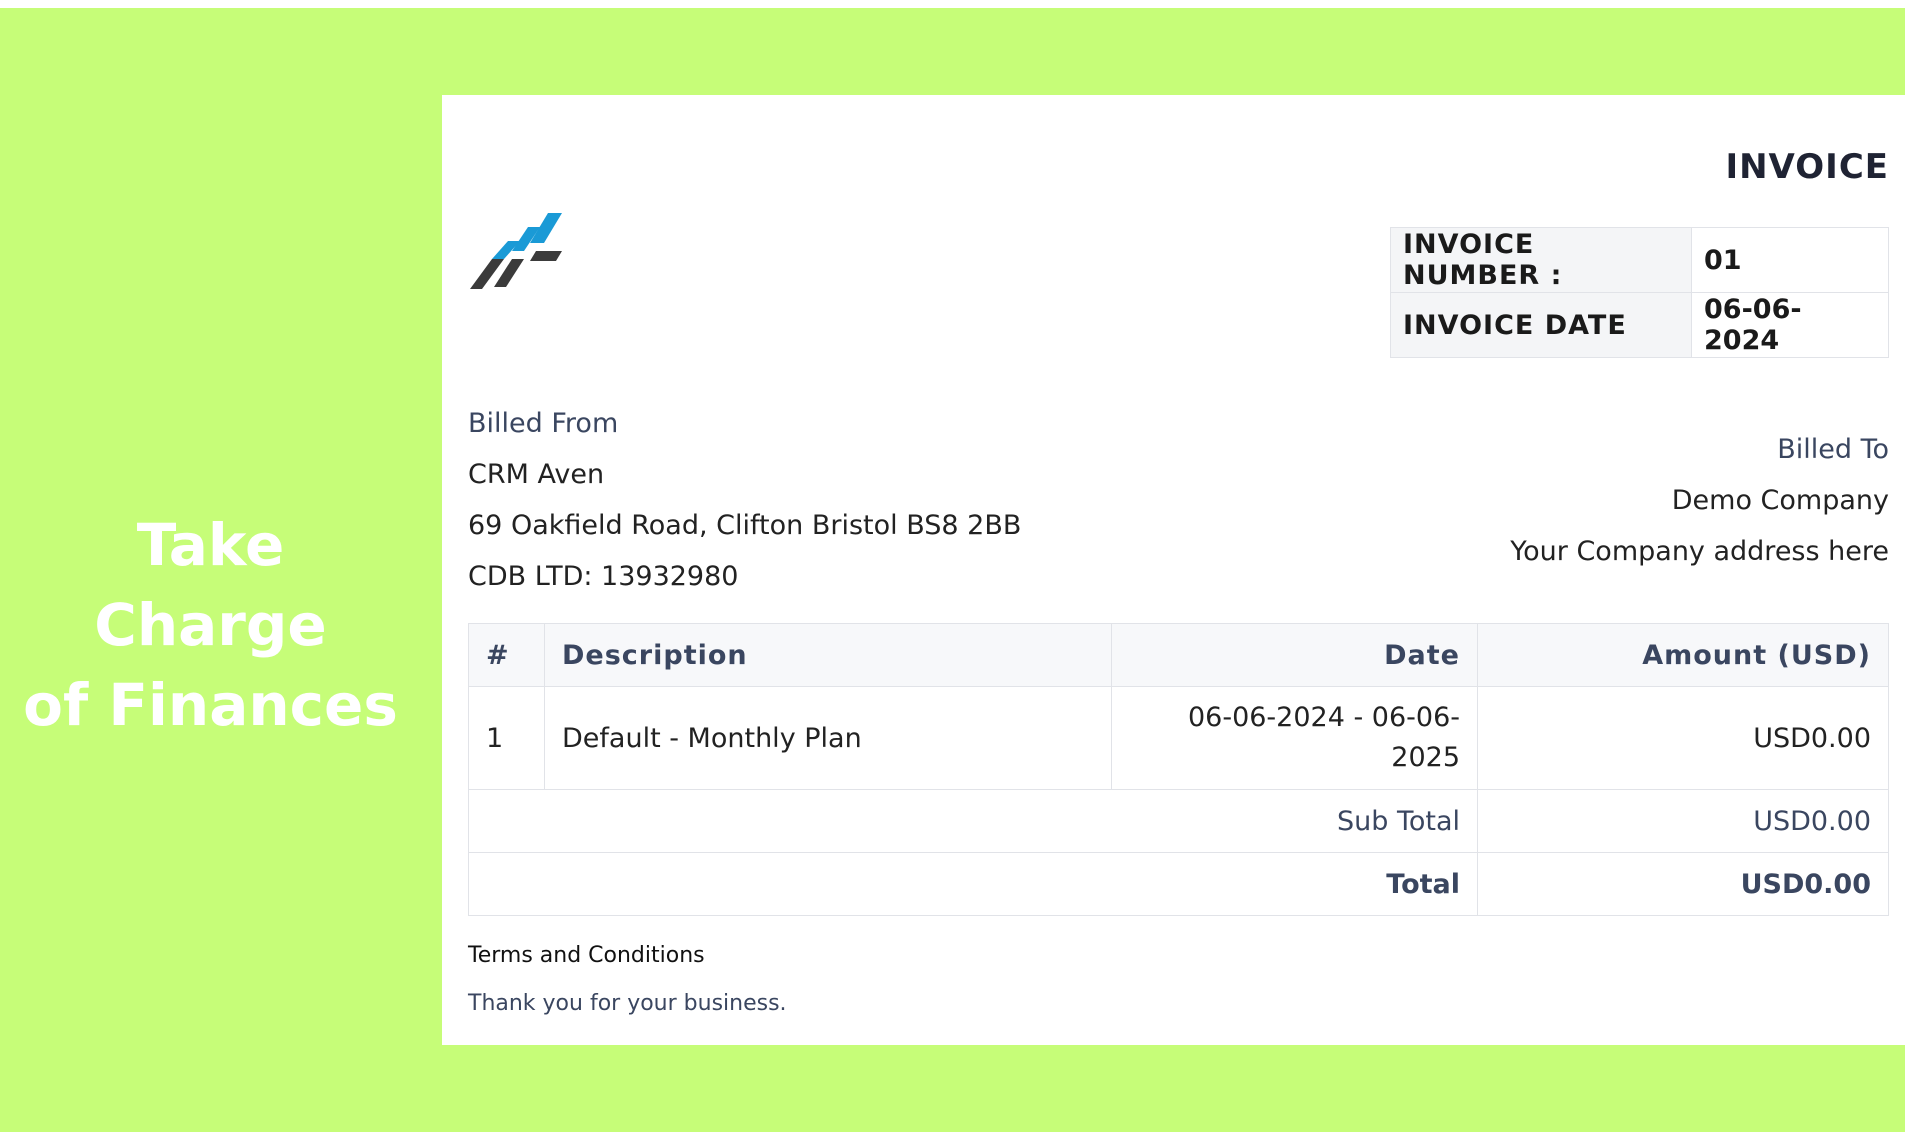 The image size is (1905, 1140). What do you see at coordinates (1683, 821) in the screenshot?
I see `subtotal-value: USD0.00` at bounding box center [1683, 821].